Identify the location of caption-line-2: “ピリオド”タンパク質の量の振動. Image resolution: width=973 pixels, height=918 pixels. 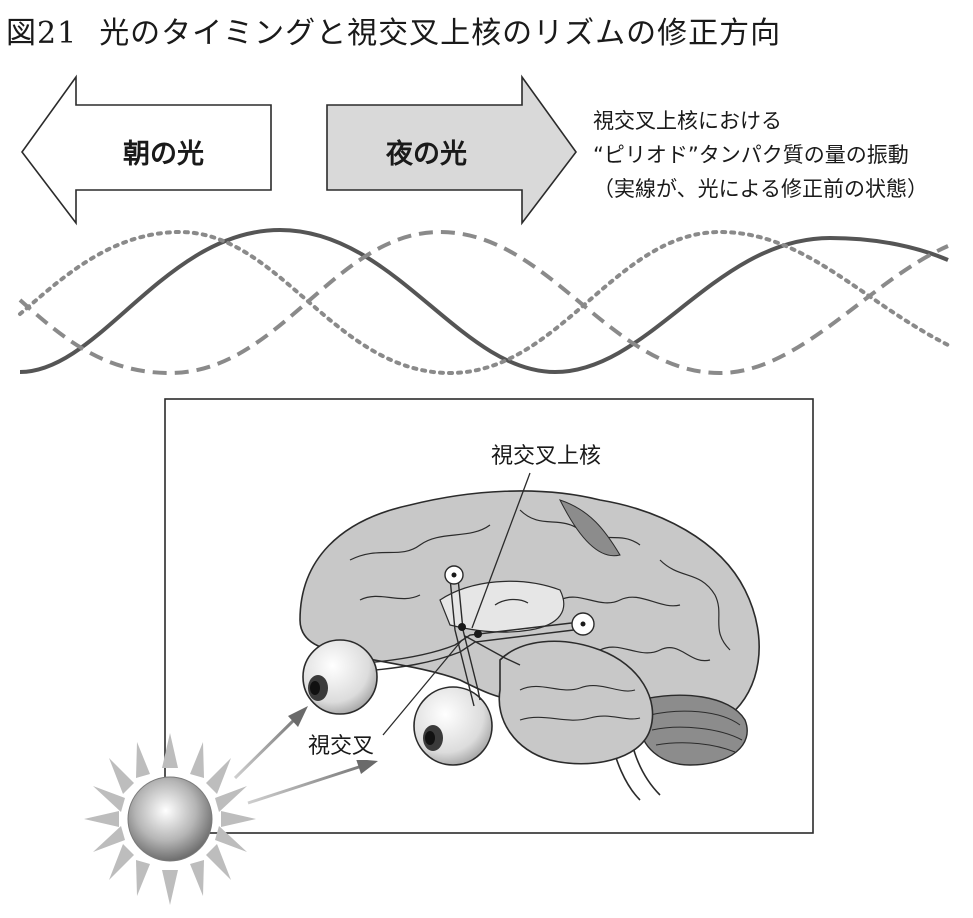
(751, 155).